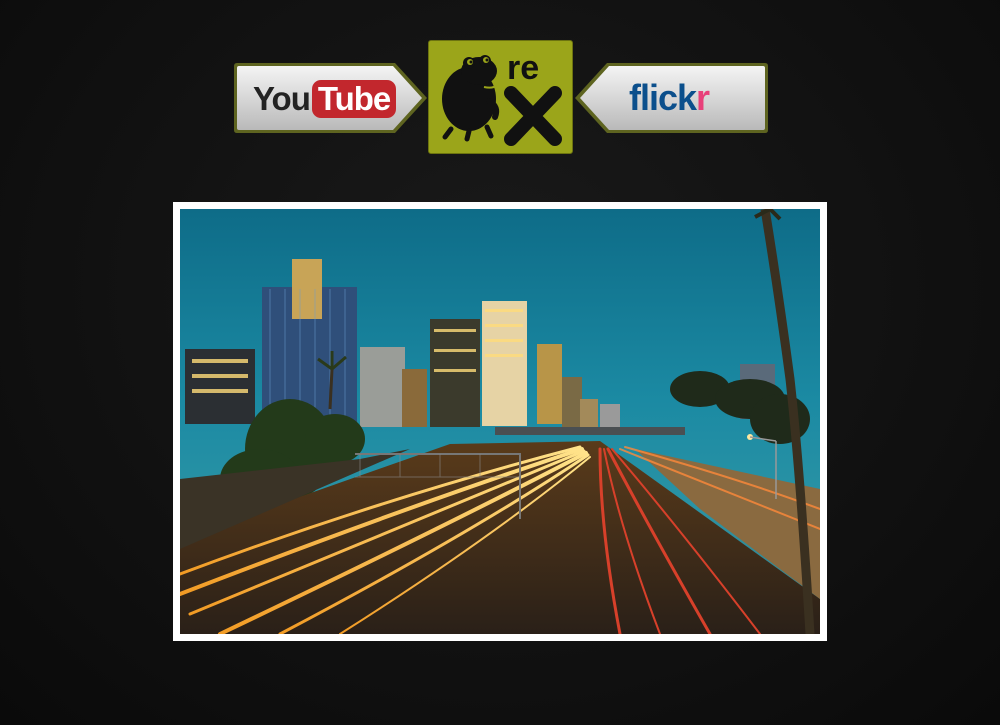 This screenshot has width=1000, height=725. What do you see at coordinates (703, 97) in the screenshot?
I see `flickr-r-text: r` at bounding box center [703, 97].